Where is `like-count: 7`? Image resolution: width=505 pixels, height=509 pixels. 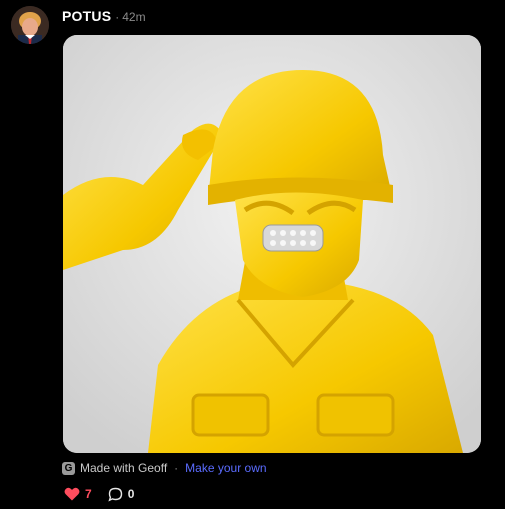
like-count: 7 is located at coordinates (88, 494).